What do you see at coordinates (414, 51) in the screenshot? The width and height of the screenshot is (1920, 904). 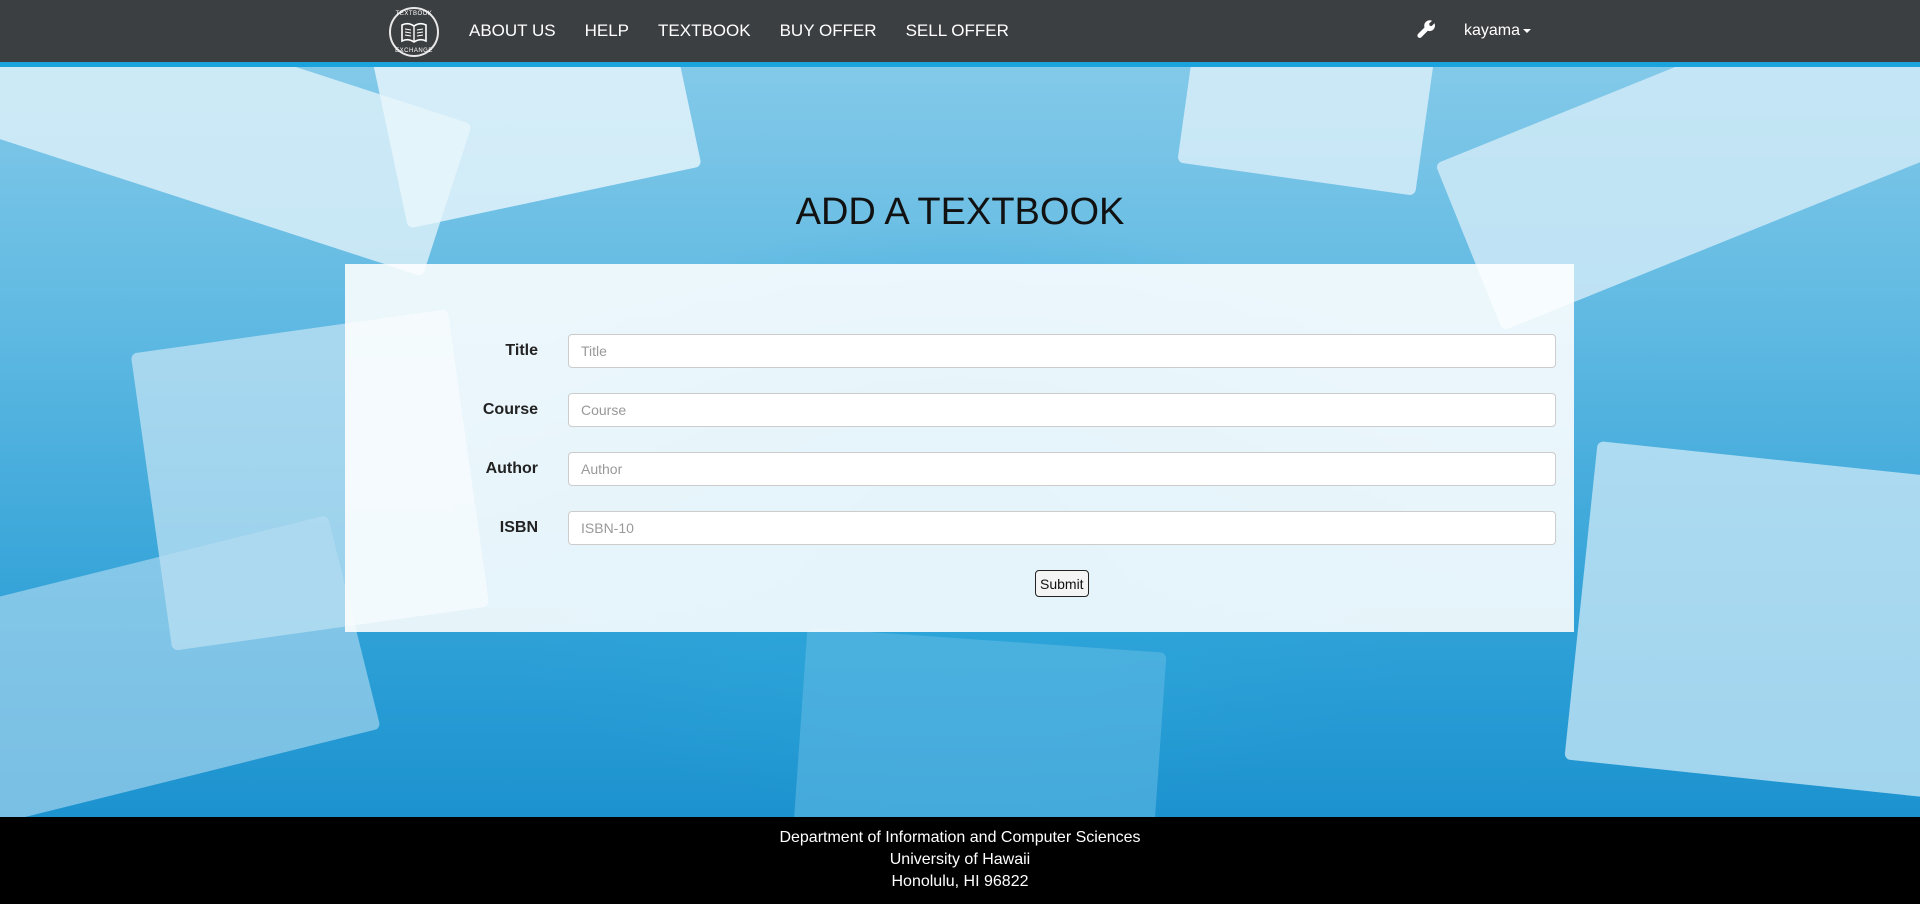 I see `logo-ring-bottom-text: EXCHANGE` at bounding box center [414, 51].